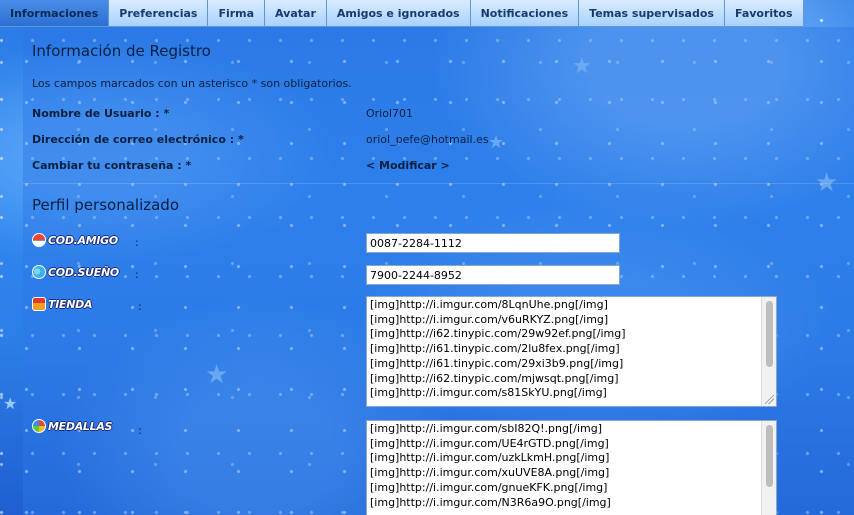  Describe the element at coordinates (75, 272) in the screenshot. I see `dream-code-badge: COD.SUEÑO` at that location.